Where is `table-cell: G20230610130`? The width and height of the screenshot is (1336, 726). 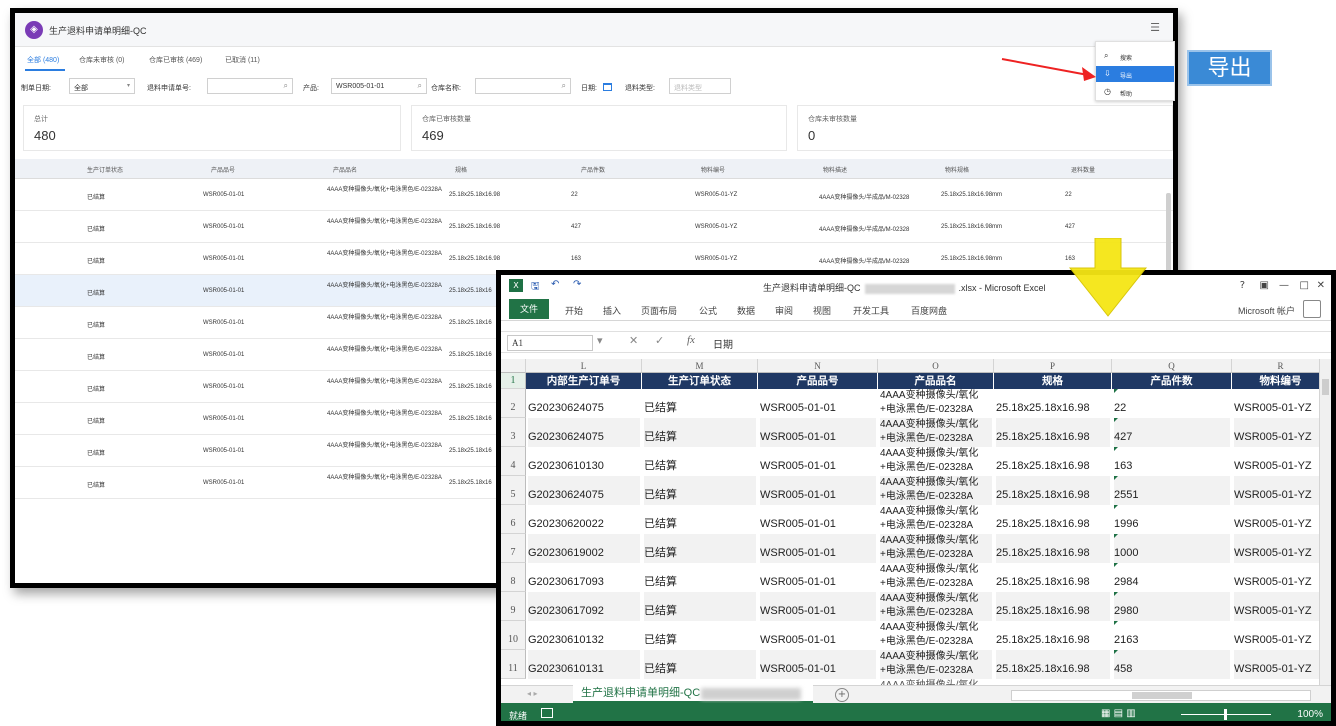 table-cell: G20230610130 is located at coordinates (584, 461).